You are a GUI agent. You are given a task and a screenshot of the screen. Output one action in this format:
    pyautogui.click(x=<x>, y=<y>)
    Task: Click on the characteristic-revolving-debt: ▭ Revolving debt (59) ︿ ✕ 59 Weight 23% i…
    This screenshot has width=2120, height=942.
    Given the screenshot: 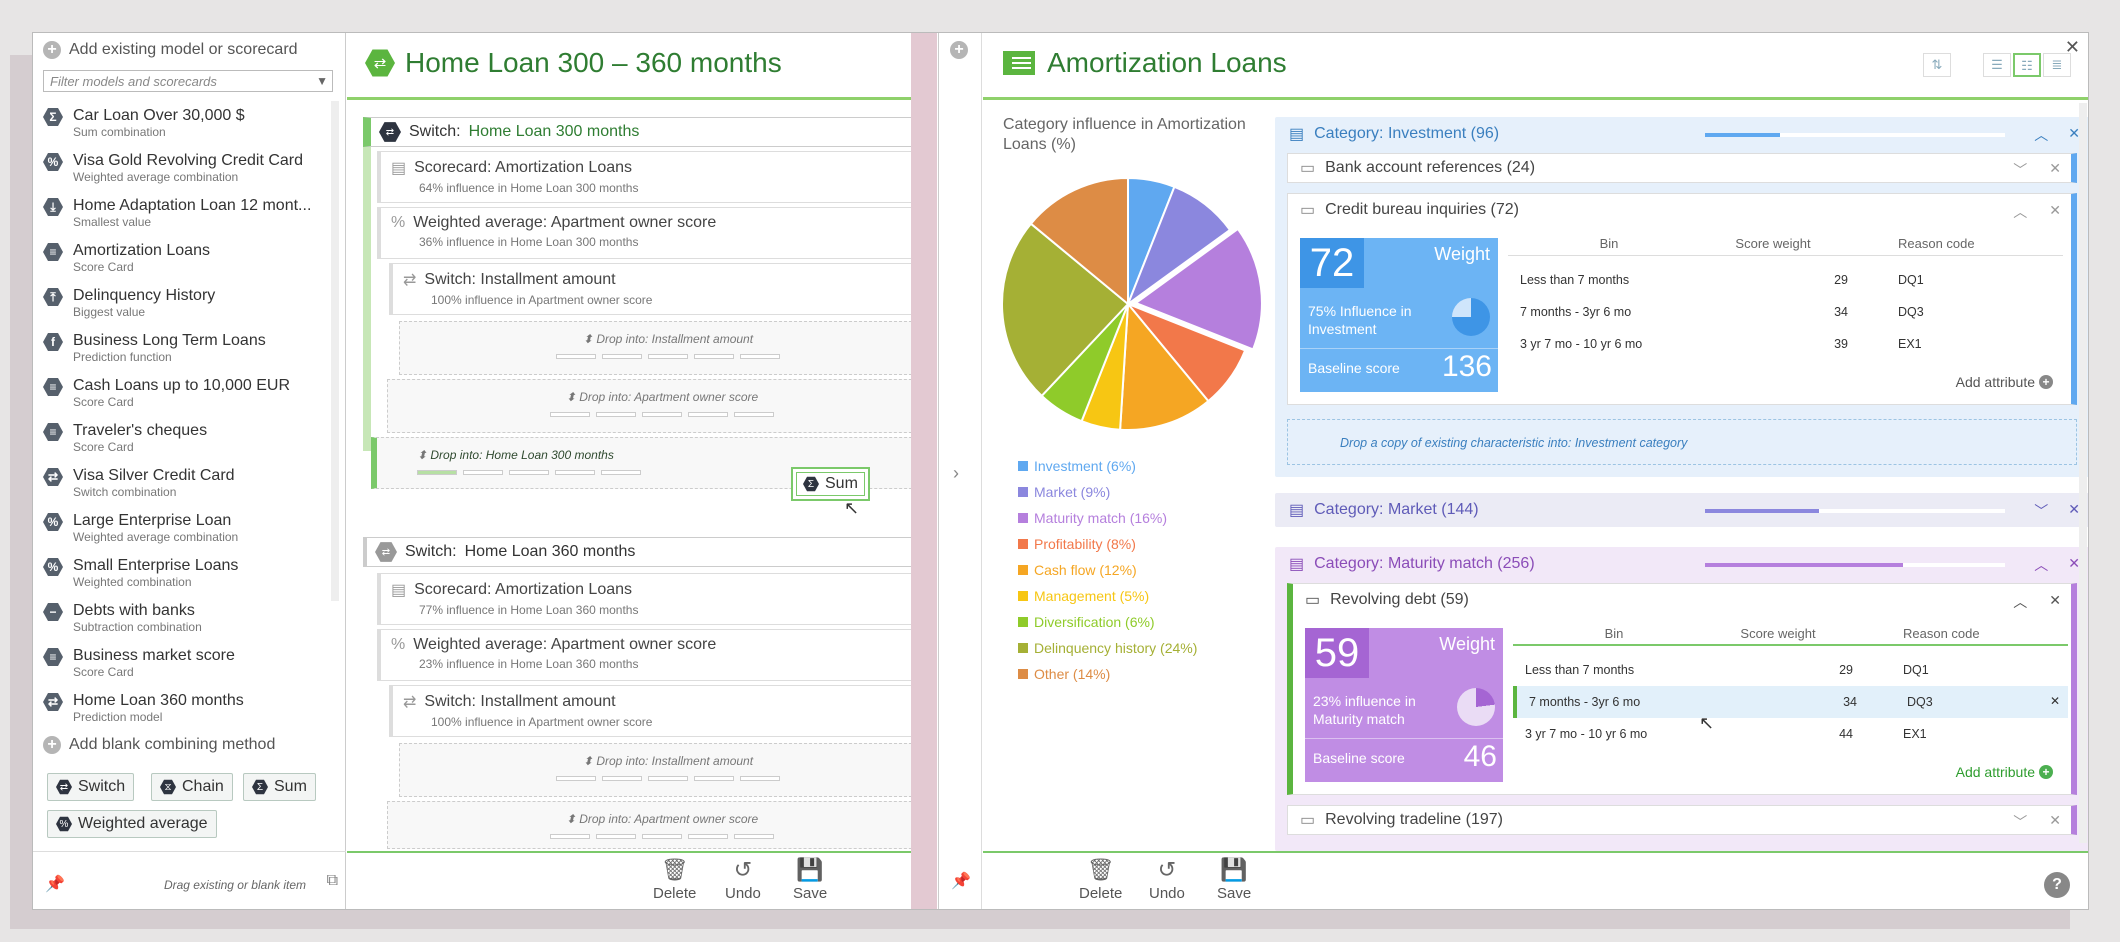 What is the action you would take?
    pyautogui.click(x=1682, y=689)
    